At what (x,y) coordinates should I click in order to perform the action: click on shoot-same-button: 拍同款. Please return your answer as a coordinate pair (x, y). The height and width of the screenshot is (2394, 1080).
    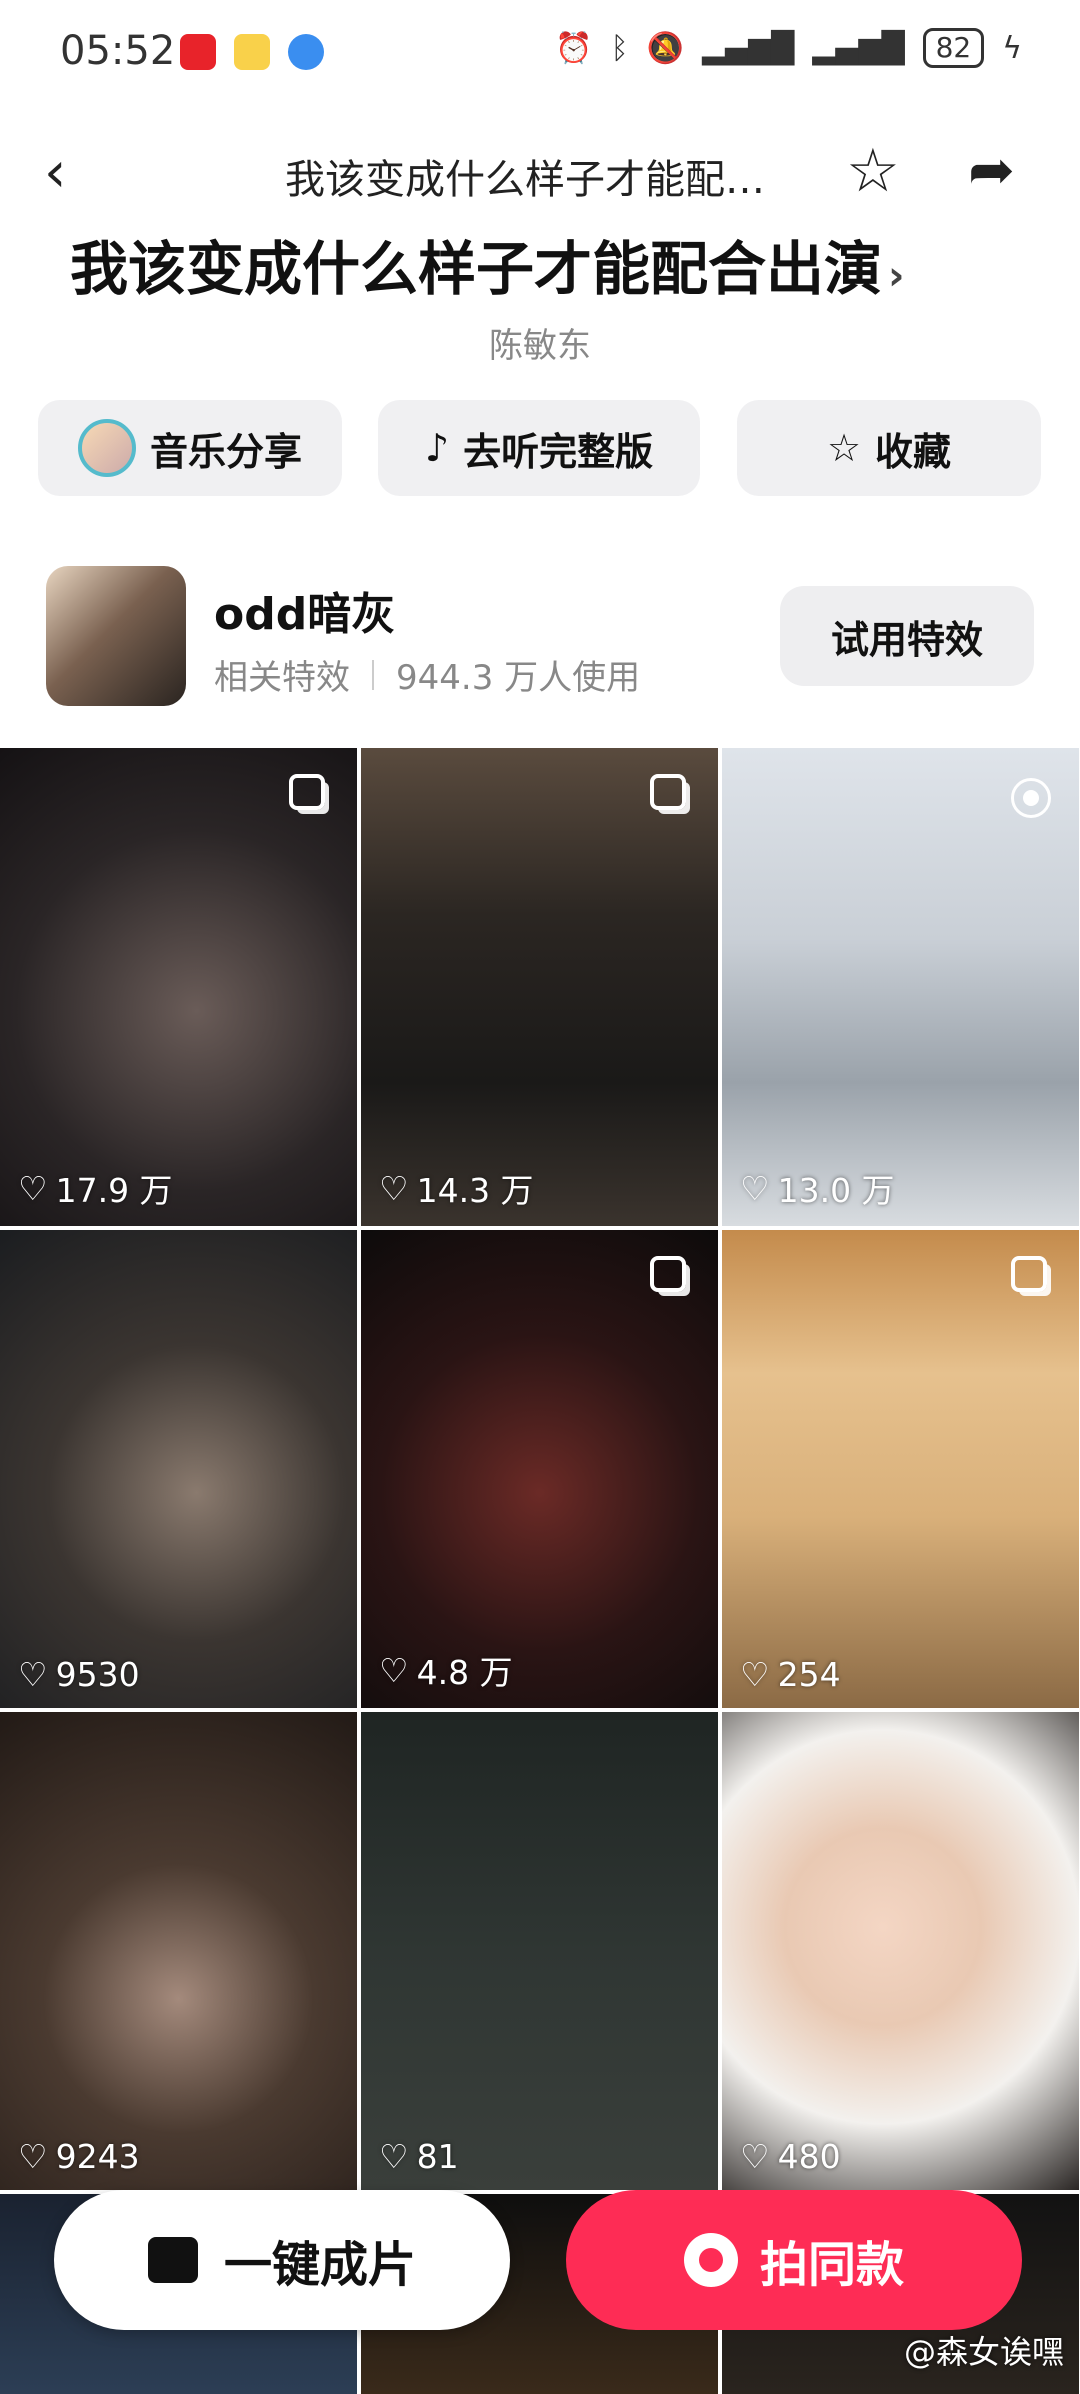
    Looking at the image, I should click on (794, 2260).